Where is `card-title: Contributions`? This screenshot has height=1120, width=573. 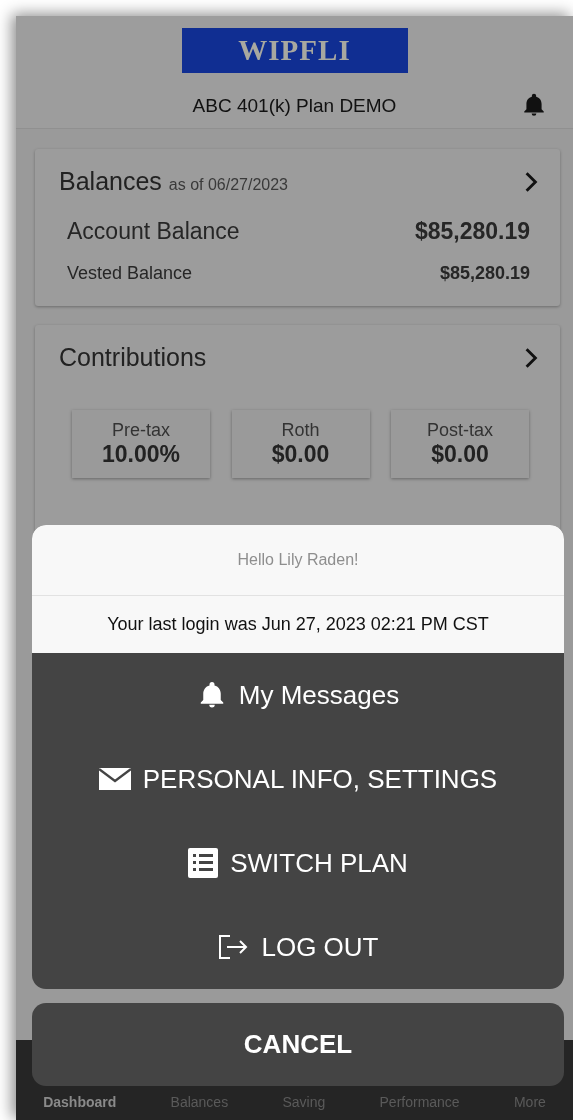
card-title: Contributions is located at coordinates (133, 357).